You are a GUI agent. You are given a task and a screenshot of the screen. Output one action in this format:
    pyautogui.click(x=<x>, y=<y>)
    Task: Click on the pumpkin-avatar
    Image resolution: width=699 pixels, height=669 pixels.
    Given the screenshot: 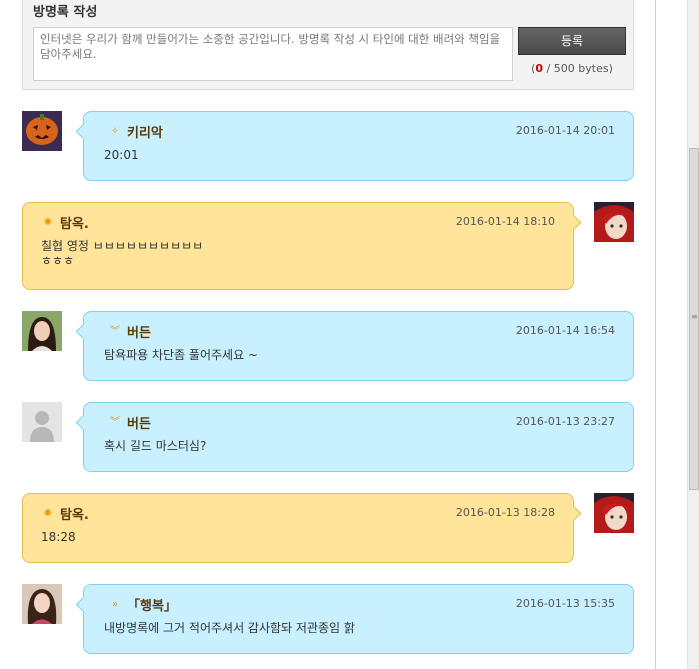 What is the action you would take?
    pyautogui.click(x=42, y=131)
    